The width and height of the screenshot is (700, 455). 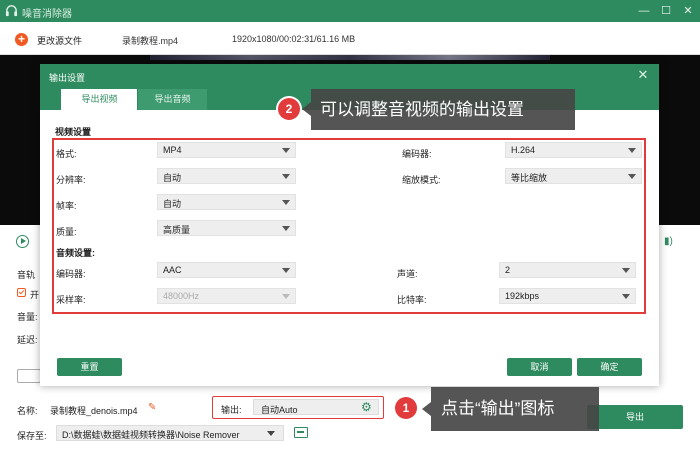 I want to click on gear-icon: ⚙, so click(x=367, y=407).